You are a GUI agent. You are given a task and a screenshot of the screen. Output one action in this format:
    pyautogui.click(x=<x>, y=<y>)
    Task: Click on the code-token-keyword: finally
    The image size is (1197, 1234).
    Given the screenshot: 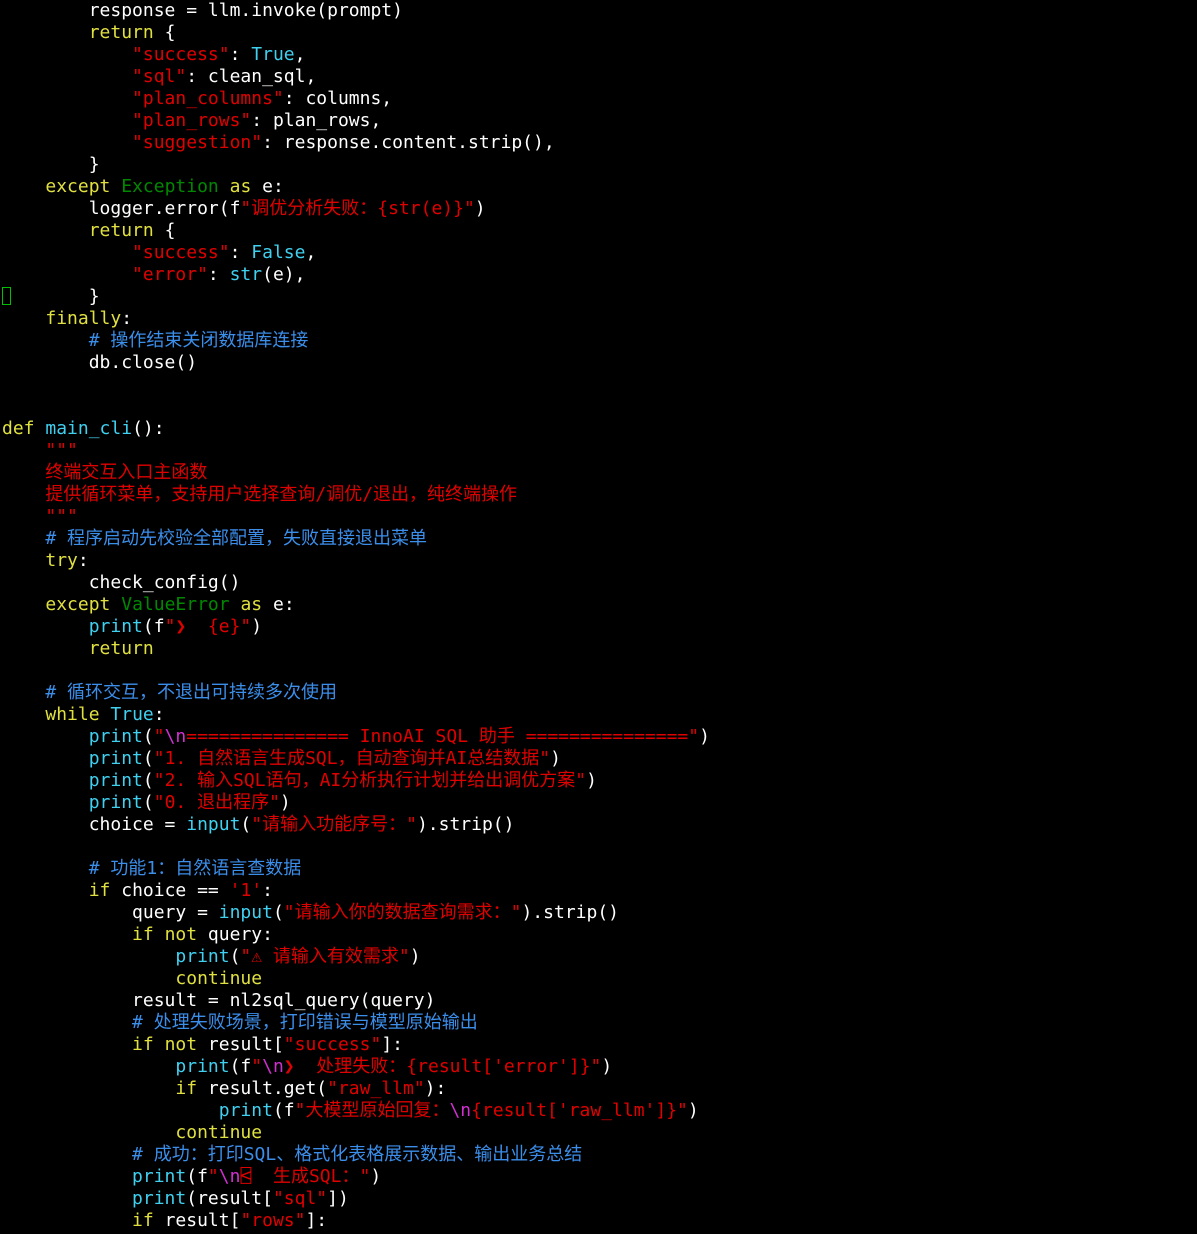 What is the action you would take?
    pyautogui.click(x=83, y=318)
    